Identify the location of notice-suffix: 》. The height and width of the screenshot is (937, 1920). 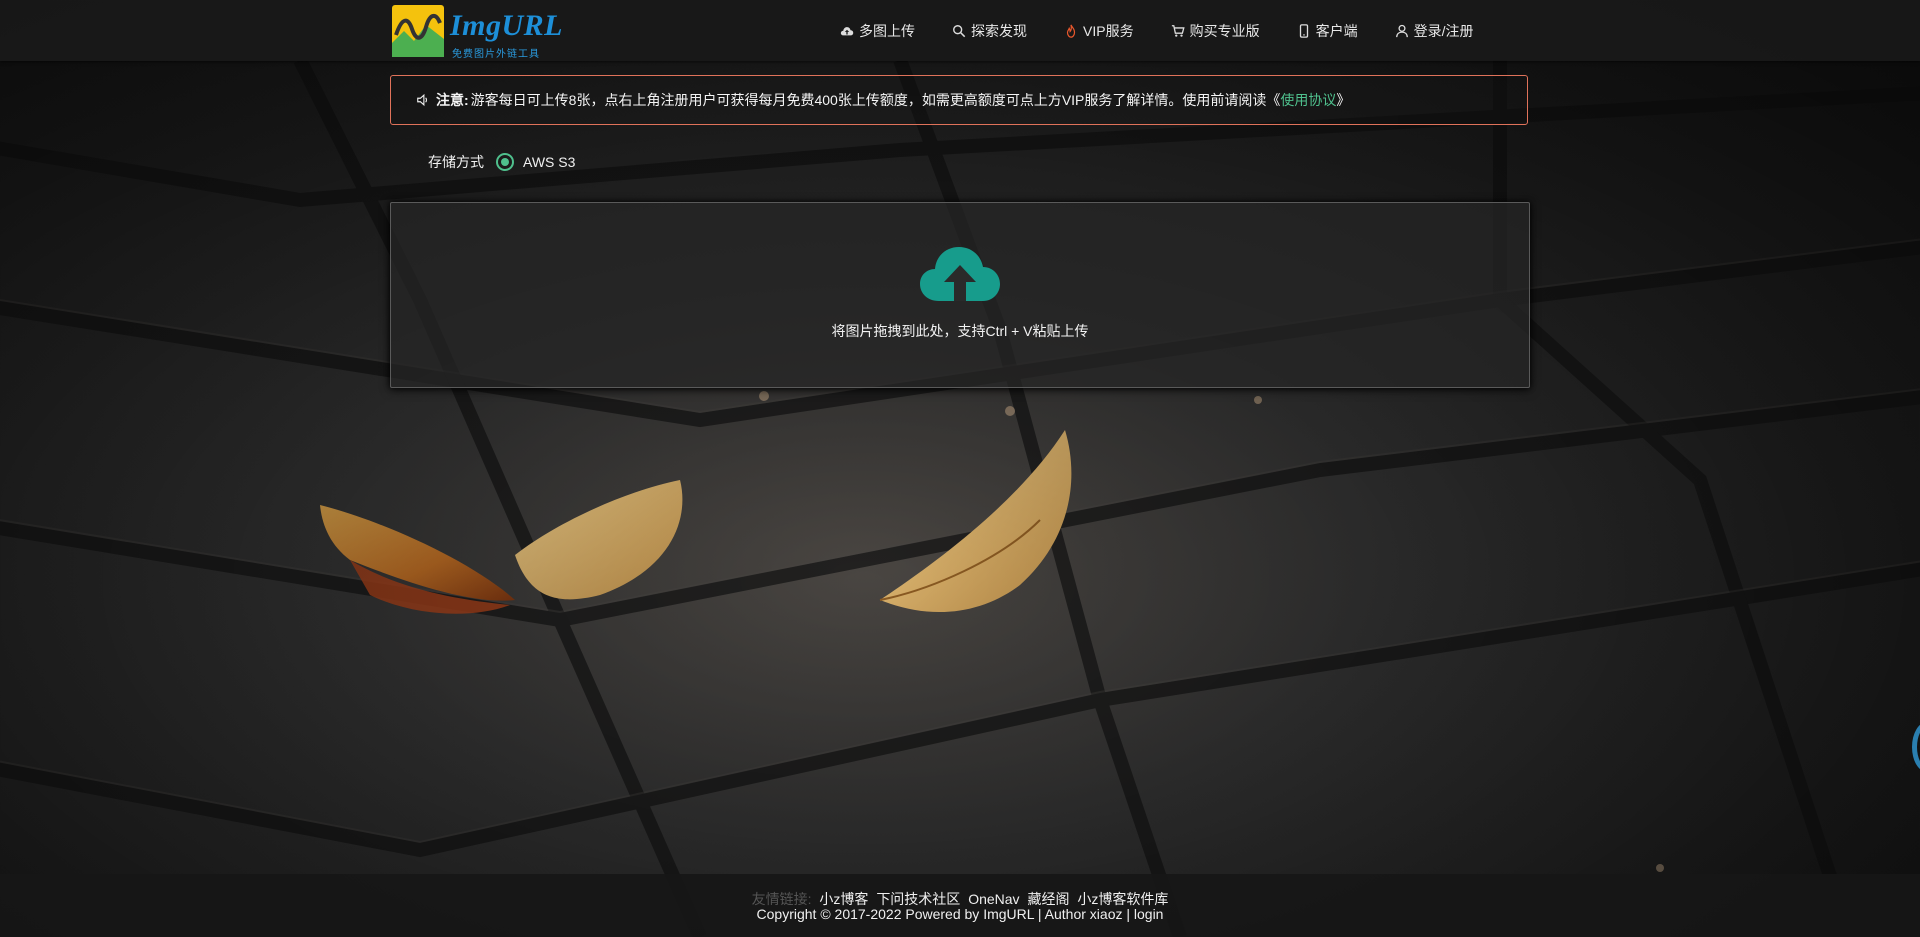
(1343, 100).